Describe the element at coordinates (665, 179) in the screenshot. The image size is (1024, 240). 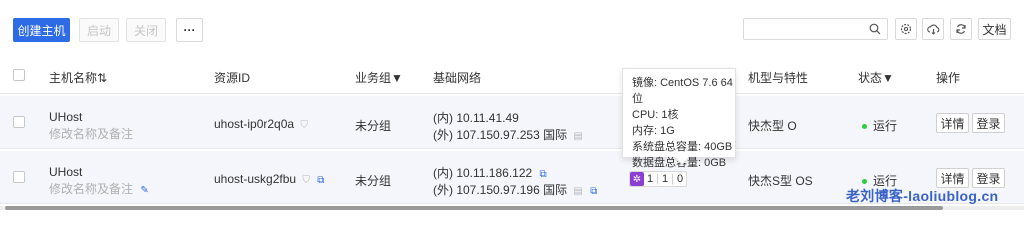
I see `spec-mem: 1` at that location.